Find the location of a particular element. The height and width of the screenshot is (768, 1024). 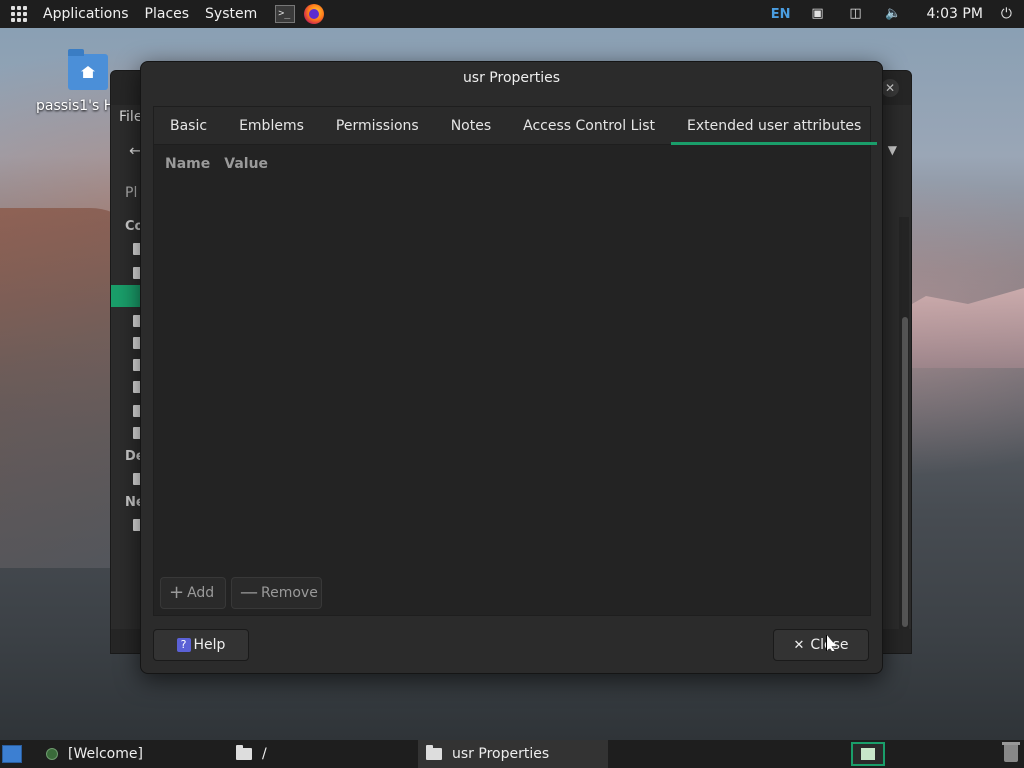

power-icon: ⏻ is located at coordinates (1006, 14).